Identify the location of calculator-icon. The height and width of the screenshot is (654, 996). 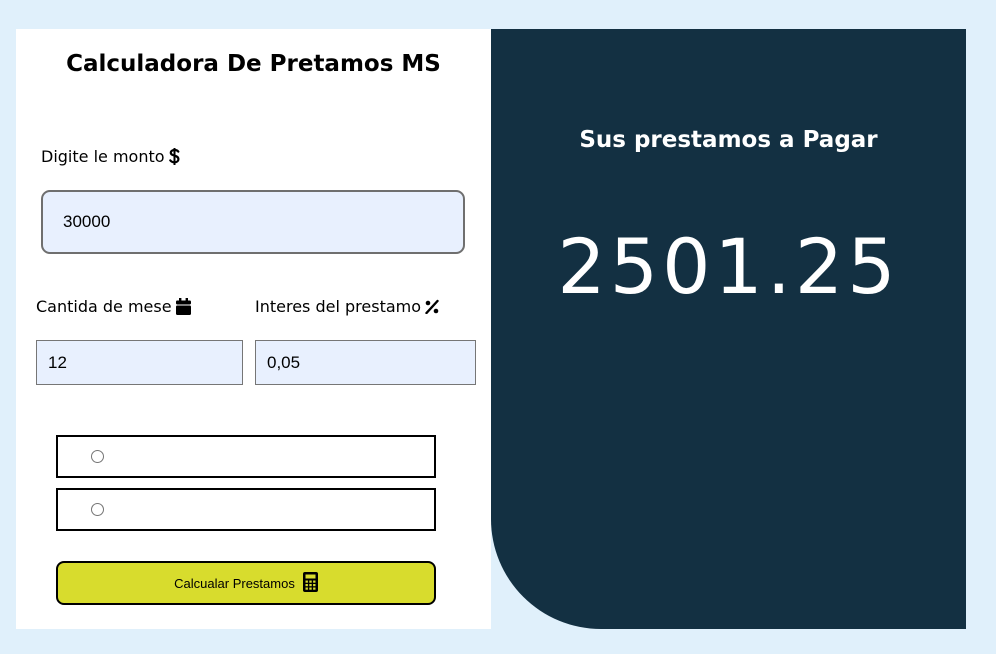
(310, 583).